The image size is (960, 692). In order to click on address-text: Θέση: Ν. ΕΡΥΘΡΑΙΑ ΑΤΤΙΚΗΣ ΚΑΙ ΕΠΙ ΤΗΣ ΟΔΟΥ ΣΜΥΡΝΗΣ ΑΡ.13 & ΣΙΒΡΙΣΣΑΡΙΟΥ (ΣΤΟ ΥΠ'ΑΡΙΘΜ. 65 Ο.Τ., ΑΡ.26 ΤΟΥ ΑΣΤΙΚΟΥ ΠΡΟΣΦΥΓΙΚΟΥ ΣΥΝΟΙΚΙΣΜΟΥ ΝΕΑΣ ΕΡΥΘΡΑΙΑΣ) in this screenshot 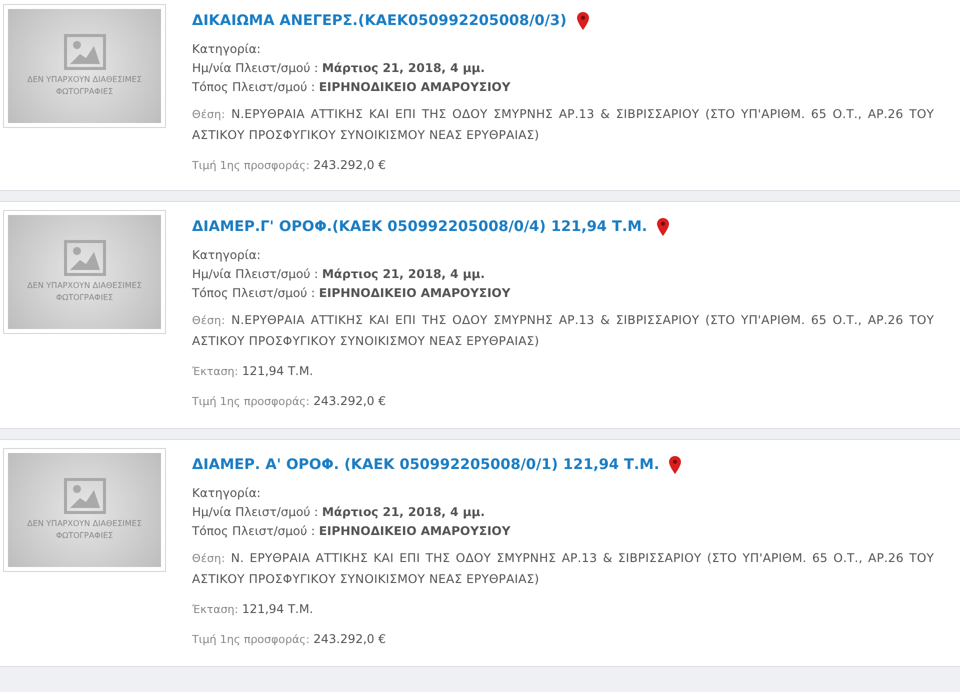, I will do `click(563, 569)`.